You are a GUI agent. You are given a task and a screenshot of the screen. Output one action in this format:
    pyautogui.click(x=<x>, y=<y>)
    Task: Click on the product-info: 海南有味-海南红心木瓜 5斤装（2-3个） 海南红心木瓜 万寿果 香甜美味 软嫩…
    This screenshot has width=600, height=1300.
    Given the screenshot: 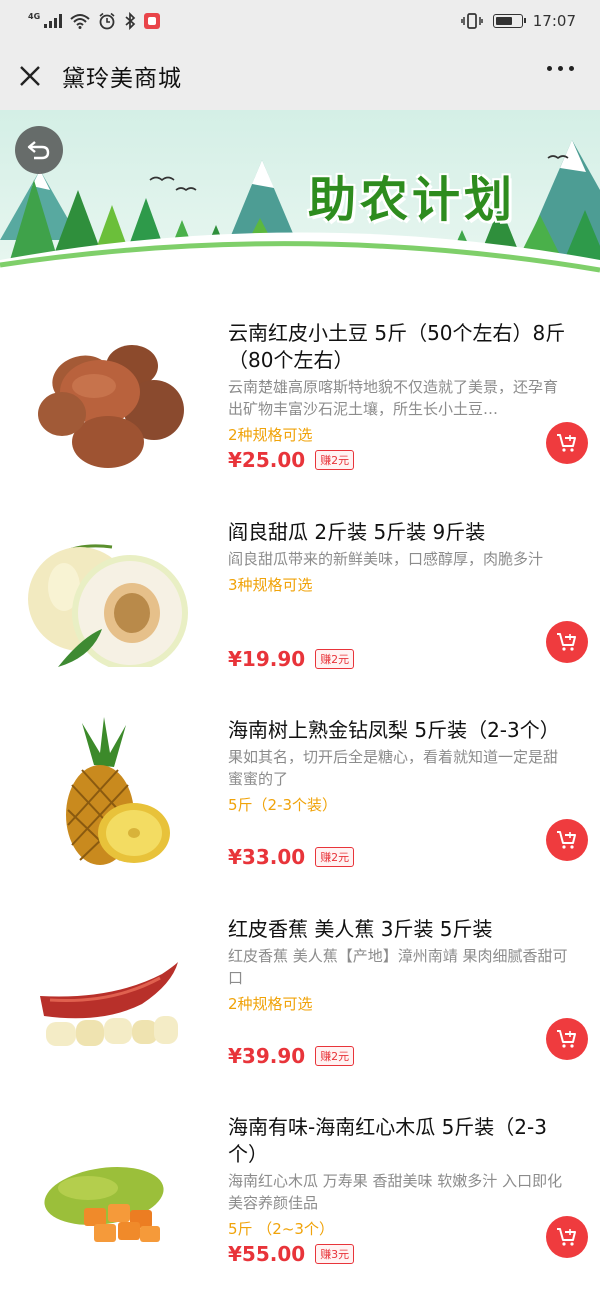 What is the action you would take?
    pyautogui.click(x=400, y=1176)
    